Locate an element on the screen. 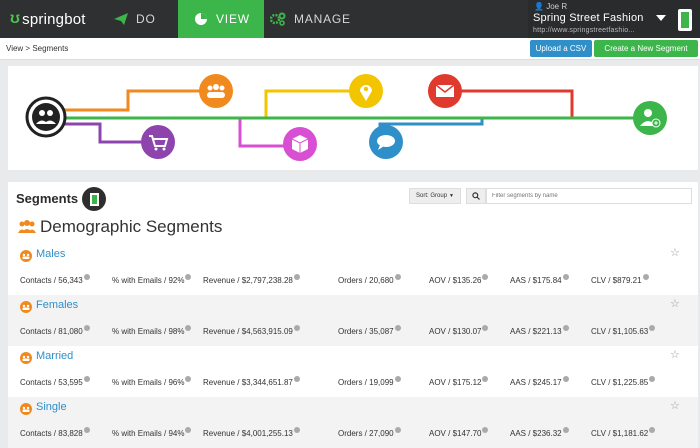 Image resolution: width=700 pixels, height=448 pixels. metric-aov: AOV / $175.12 is located at coordinates (459, 381).